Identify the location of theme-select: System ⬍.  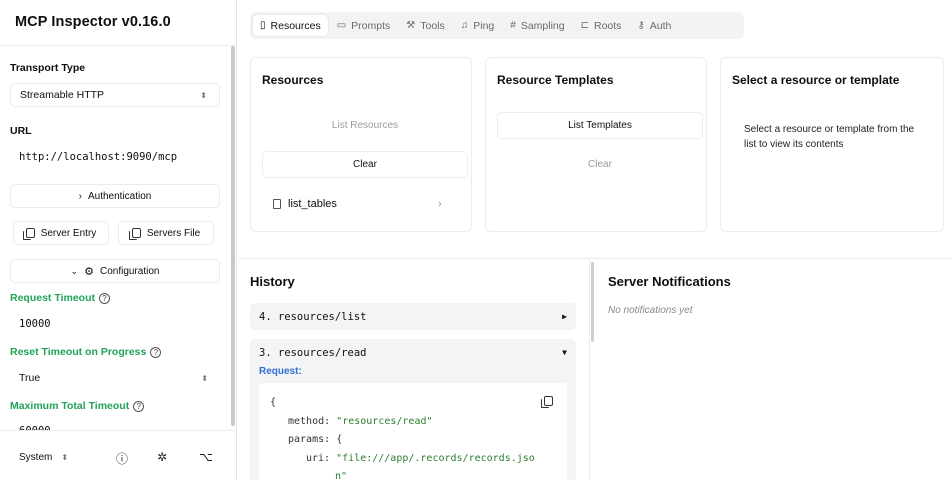
(47, 457).